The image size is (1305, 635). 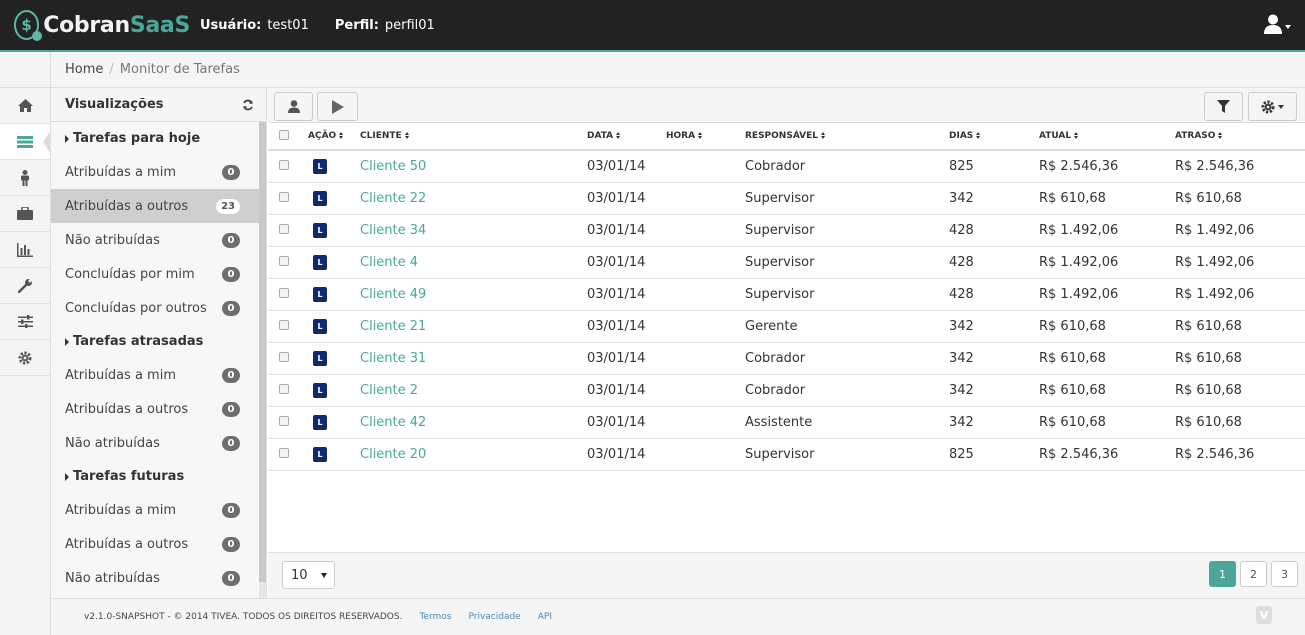 What do you see at coordinates (1284, 574) in the screenshot?
I see `page-button: 3` at bounding box center [1284, 574].